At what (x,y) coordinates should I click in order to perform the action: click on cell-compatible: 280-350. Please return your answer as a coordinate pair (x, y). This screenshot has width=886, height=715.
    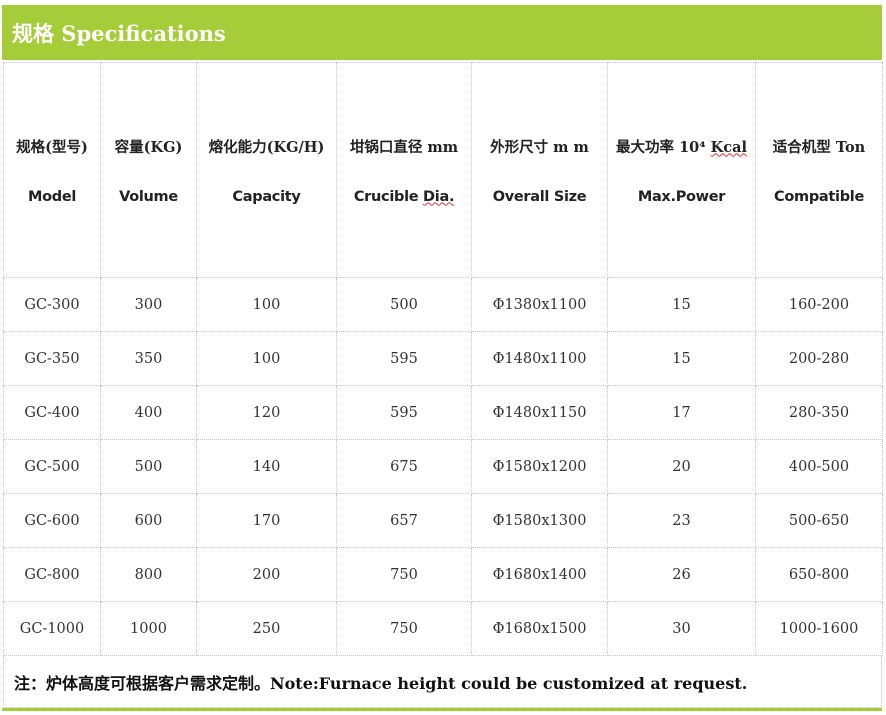
    Looking at the image, I should click on (819, 412).